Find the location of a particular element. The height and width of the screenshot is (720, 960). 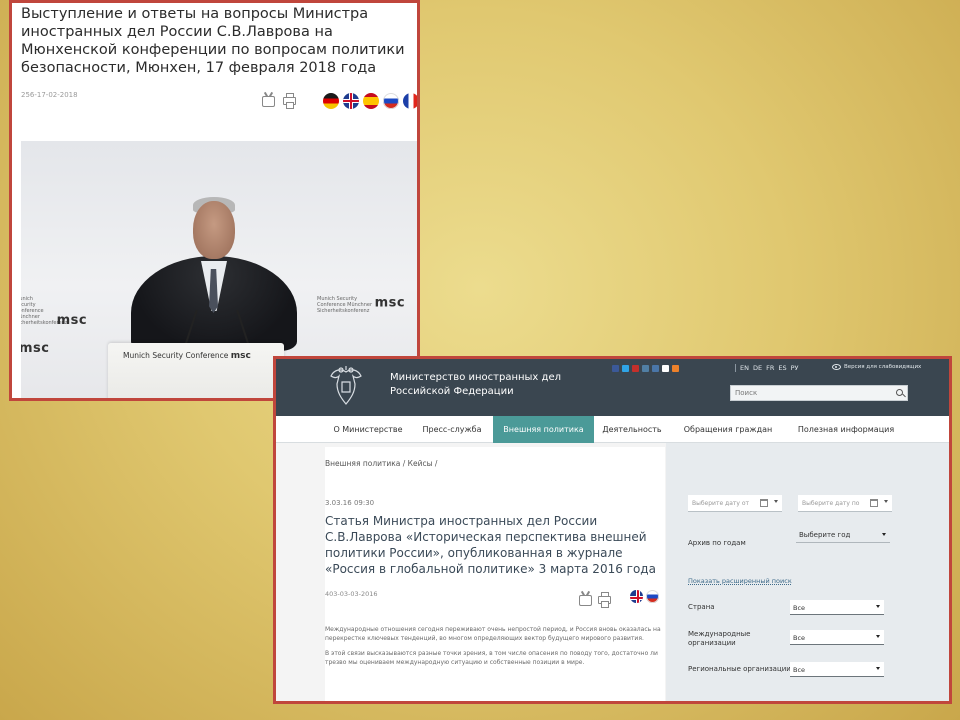

msc-logo-left-lower: msc is located at coordinates (35, 348).